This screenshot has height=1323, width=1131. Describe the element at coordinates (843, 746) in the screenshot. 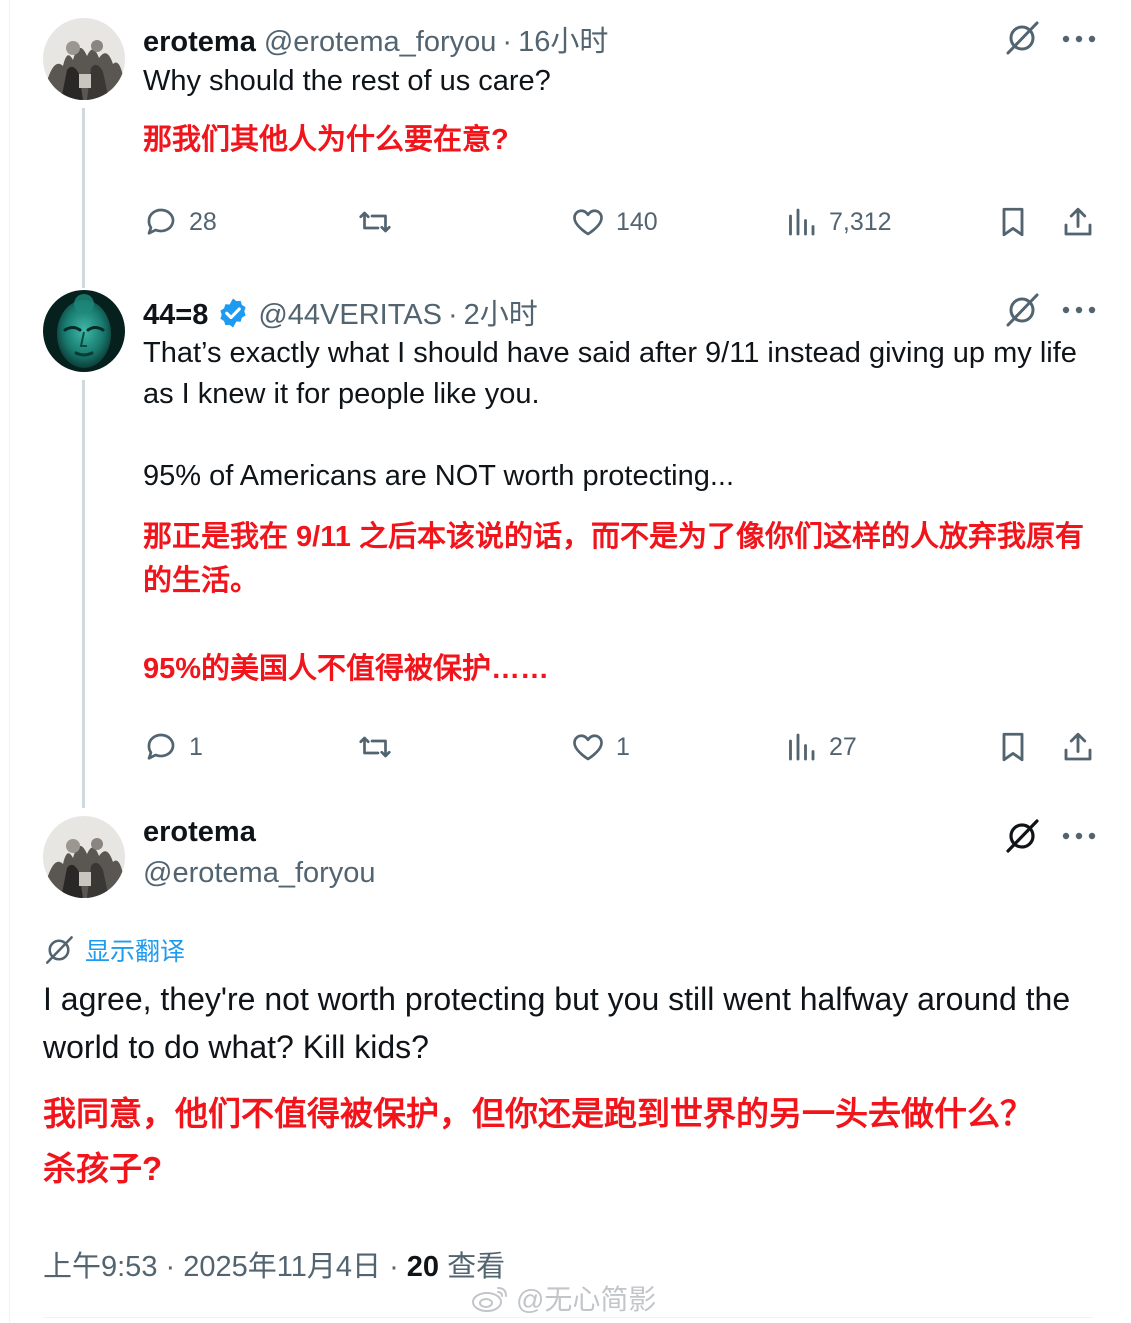

I see `views-count: 27` at that location.